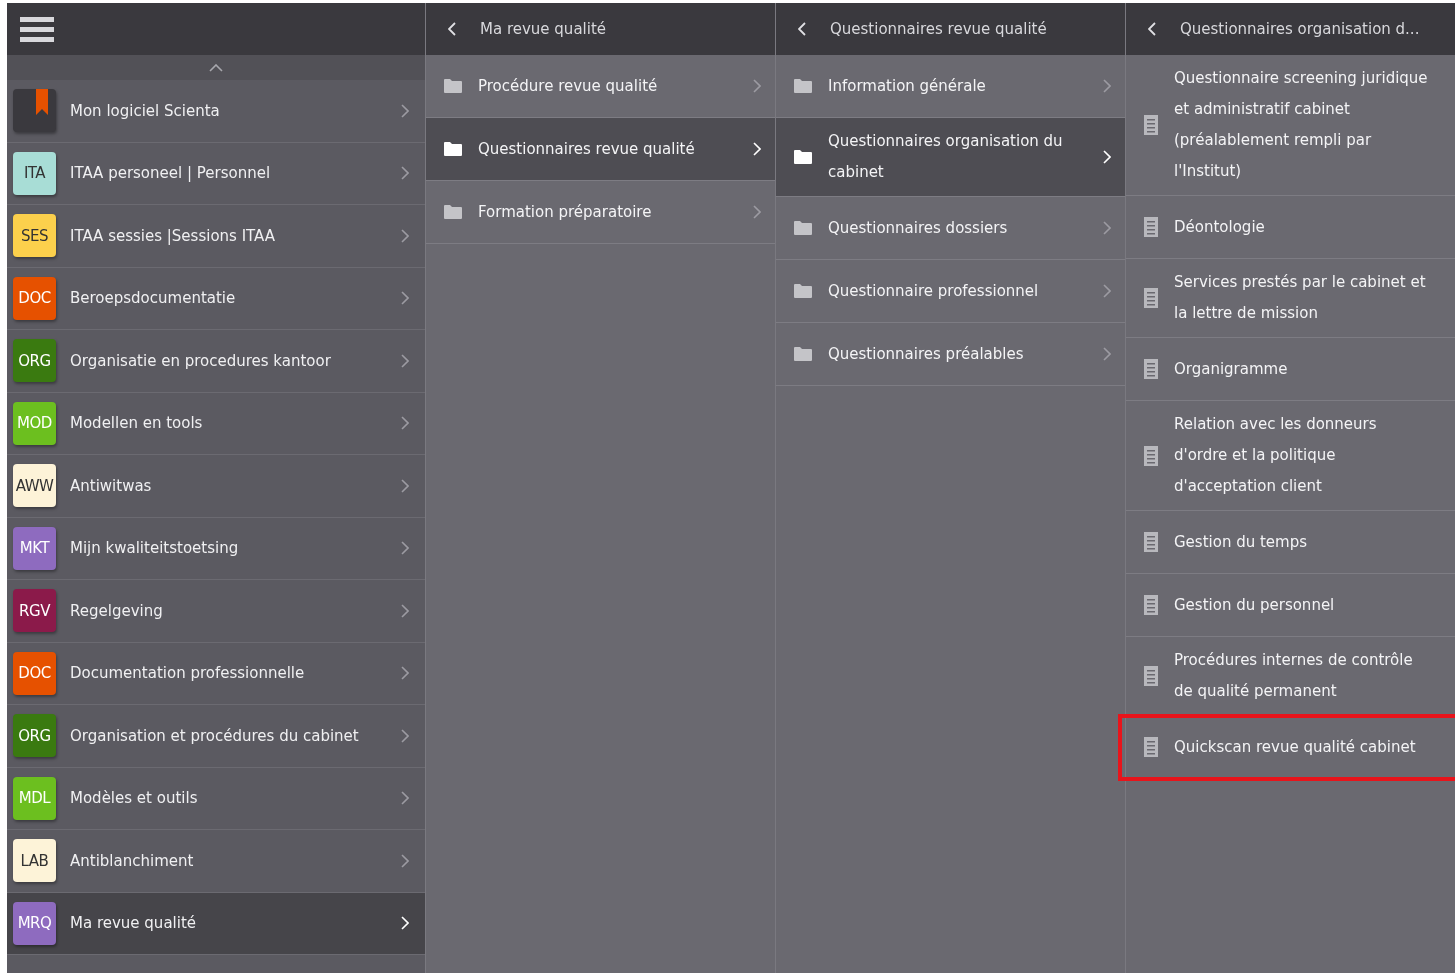 Image resolution: width=1455 pixels, height=973 pixels. What do you see at coordinates (153, 298) in the screenshot?
I see `item-label: Beroepsdocumentatie` at bounding box center [153, 298].